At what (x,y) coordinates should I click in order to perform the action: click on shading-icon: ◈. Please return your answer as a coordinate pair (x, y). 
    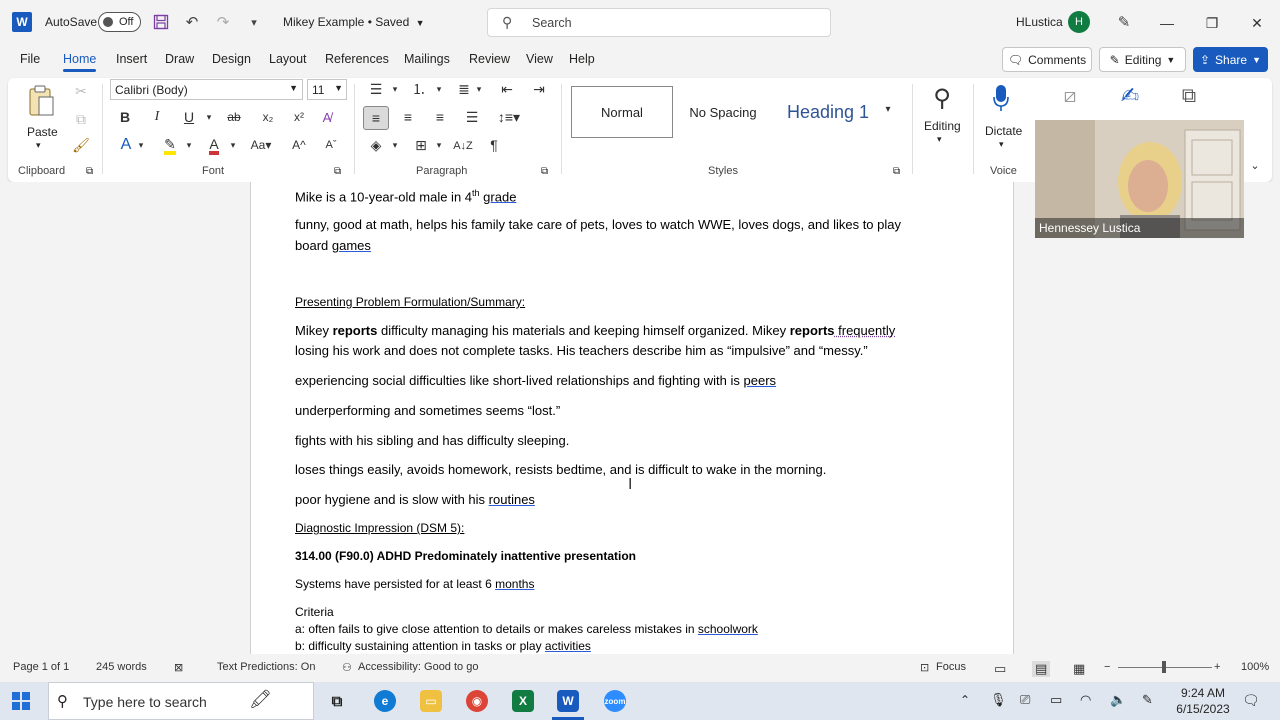
    Looking at the image, I should click on (376, 145).